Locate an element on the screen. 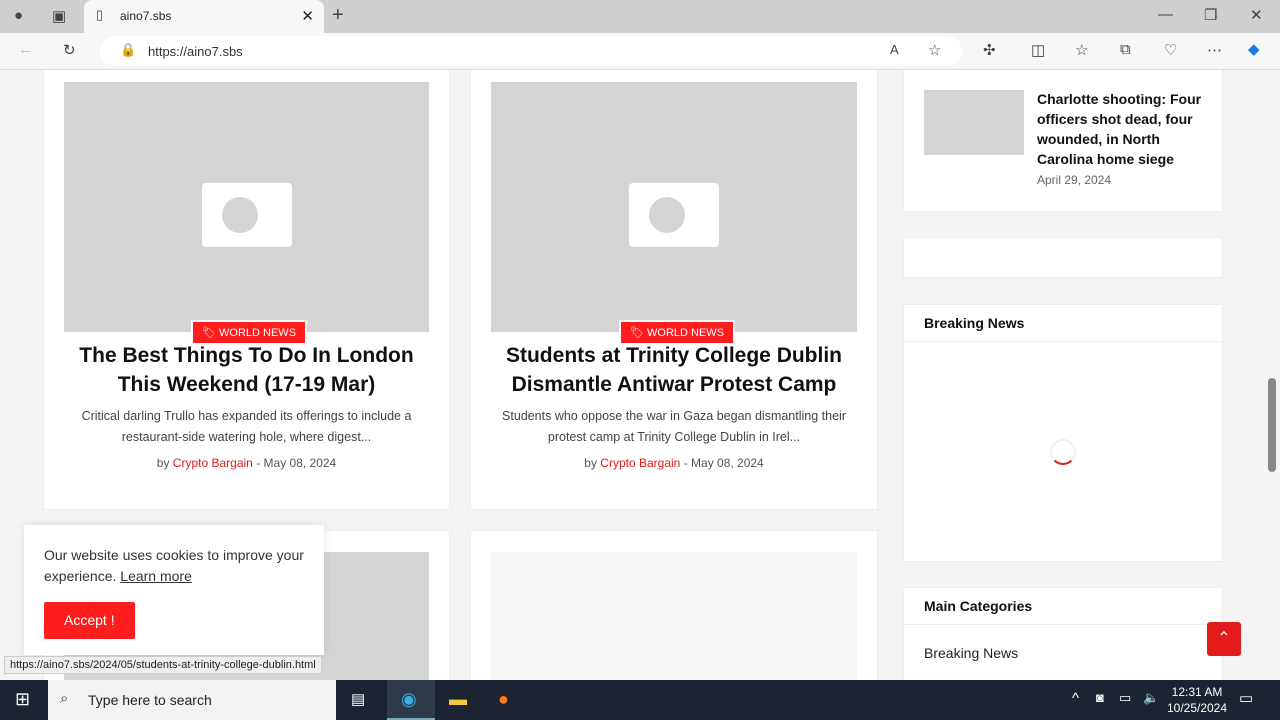 The image size is (1280, 720). tab-bar: ● ▣ ▯ aino7.sbs ✕ + — ❐ ✕ is located at coordinates (640, 16).